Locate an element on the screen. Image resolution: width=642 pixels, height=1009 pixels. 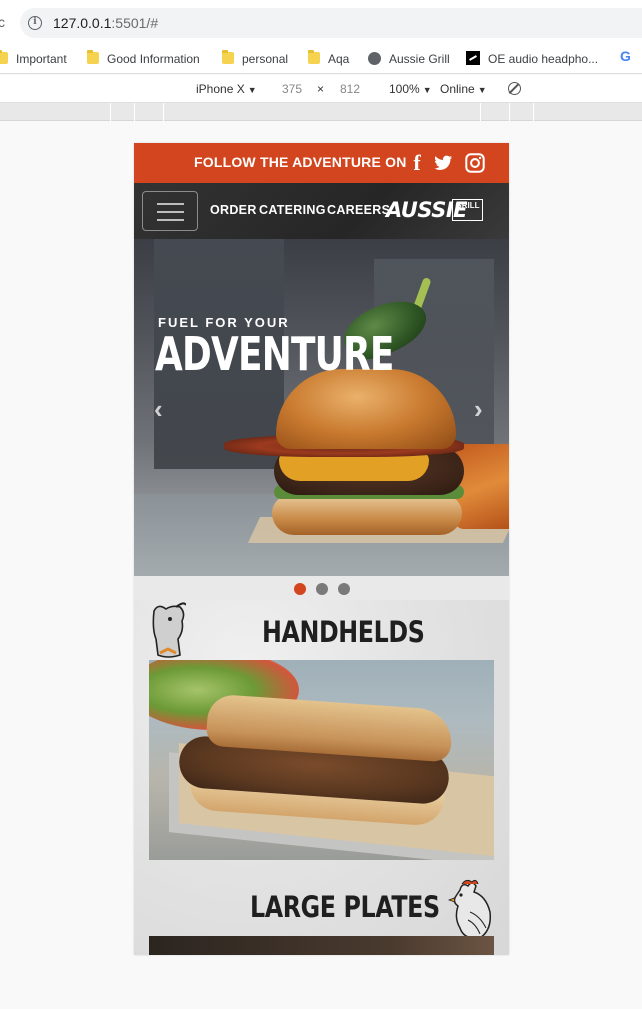
carousel-indicators is located at coordinates (321, 588).